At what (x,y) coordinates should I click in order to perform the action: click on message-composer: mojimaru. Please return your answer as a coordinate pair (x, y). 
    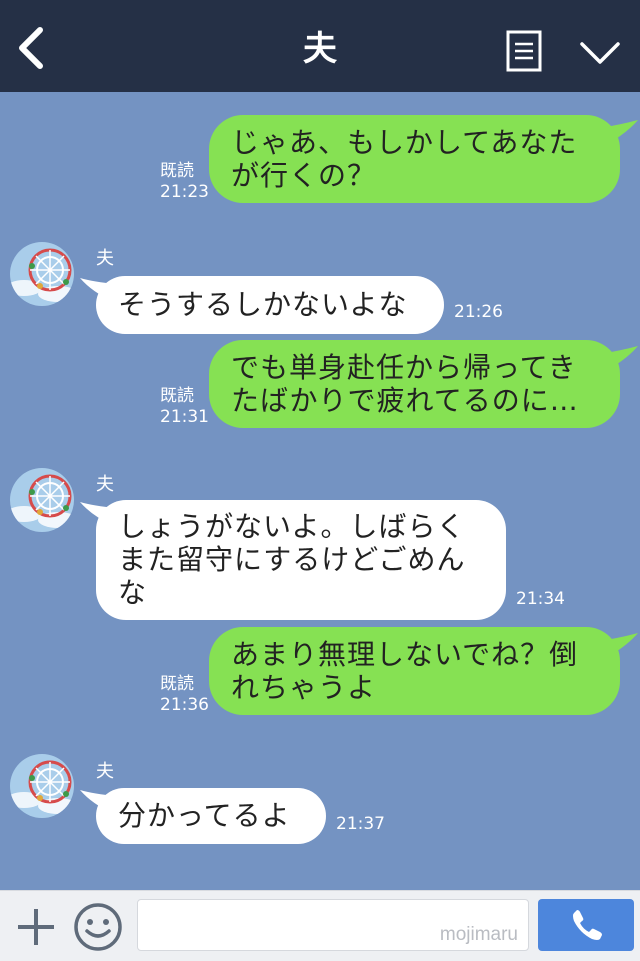
    Looking at the image, I should click on (320, 925).